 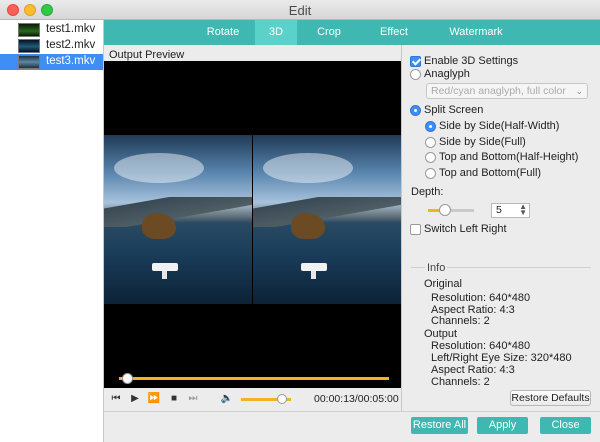 What do you see at coordinates (460, 382) in the screenshot?
I see `output-channels: Channels: 2` at bounding box center [460, 382].